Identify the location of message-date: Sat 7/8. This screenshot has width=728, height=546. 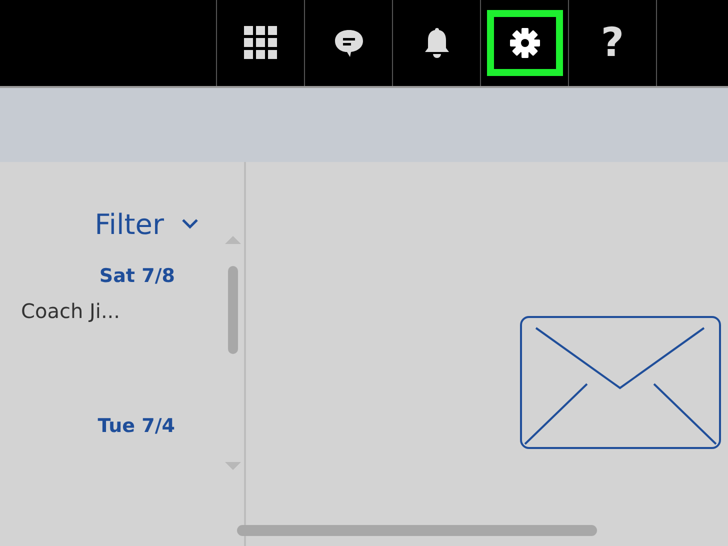
(137, 276).